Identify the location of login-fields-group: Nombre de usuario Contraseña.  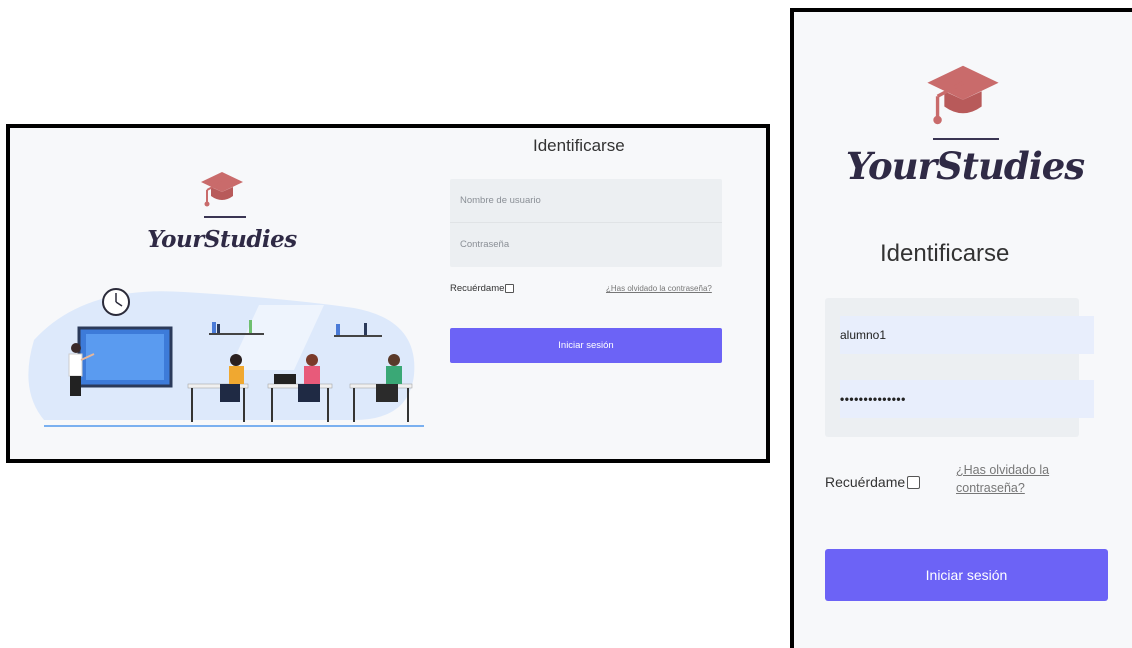
(586, 223).